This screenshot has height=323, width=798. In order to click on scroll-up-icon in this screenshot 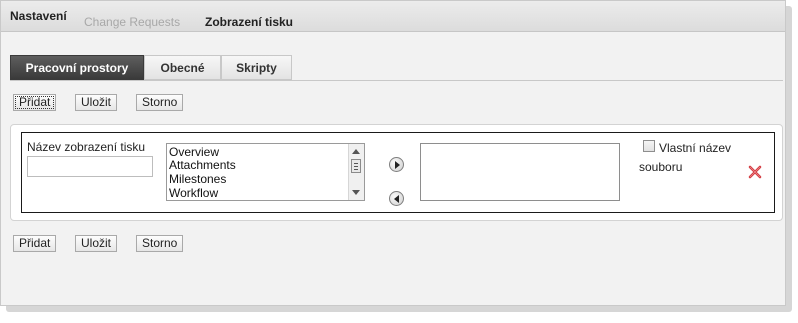, I will do `click(356, 151)`.